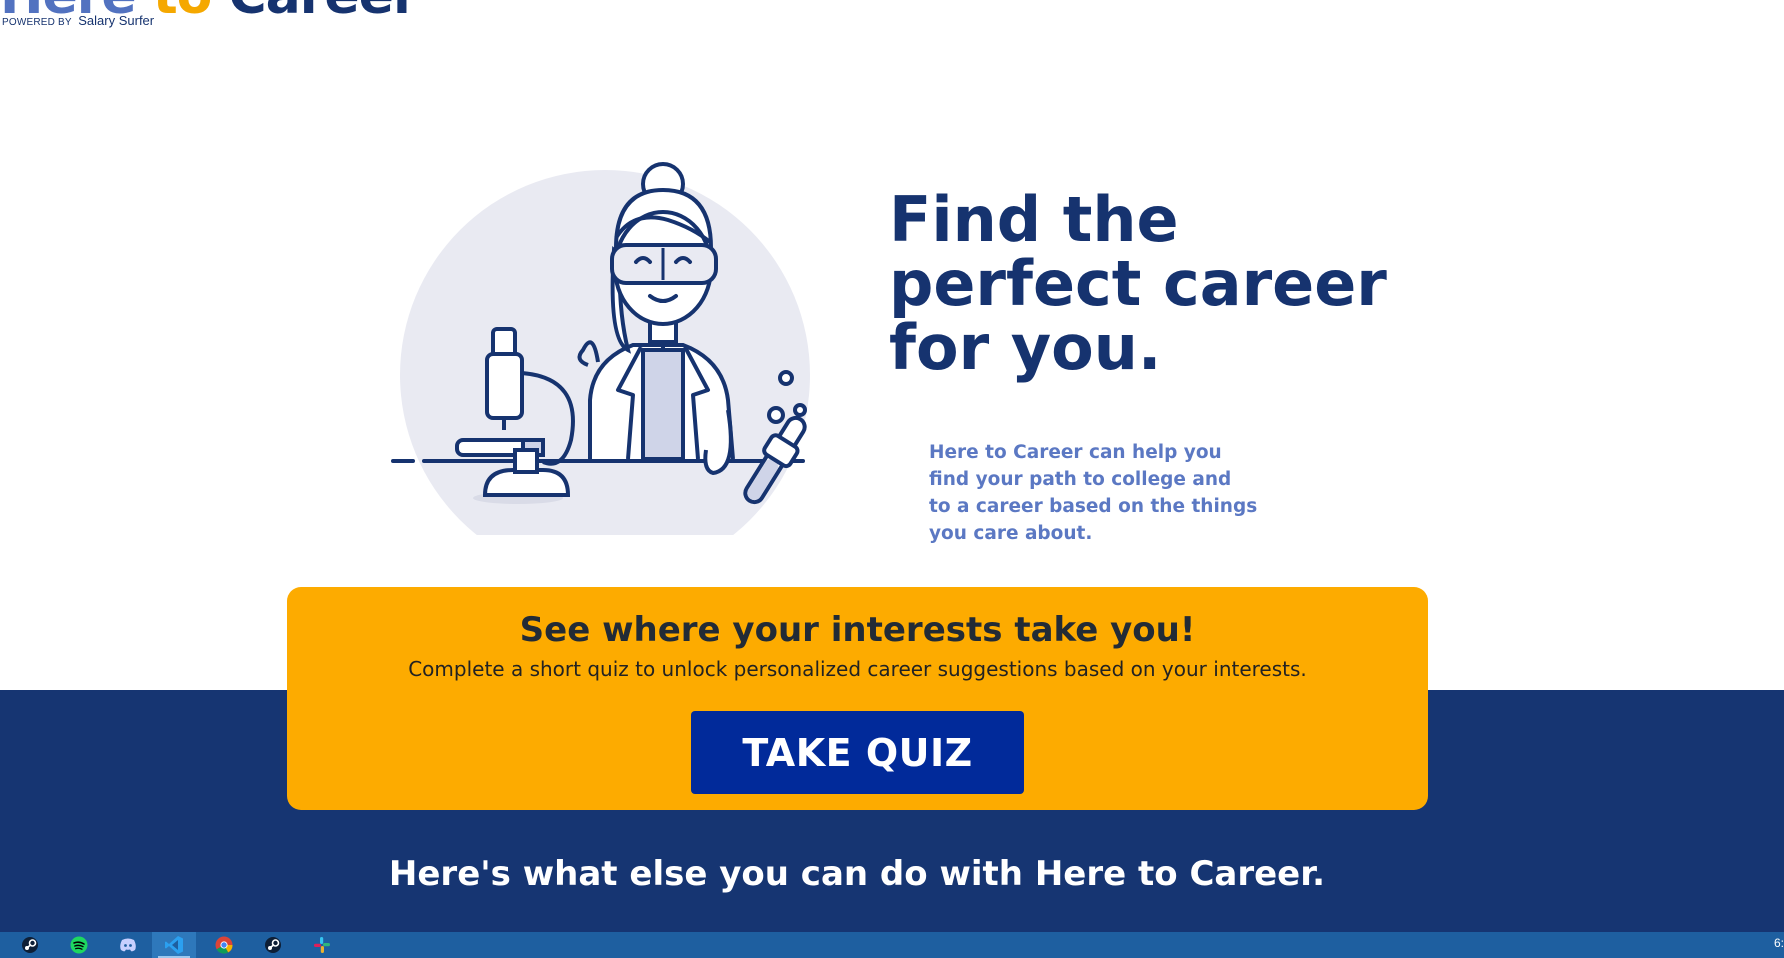 Image resolution: width=1784 pixels, height=958 pixels. I want to click on logo-word-to: to, so click(183, 13).